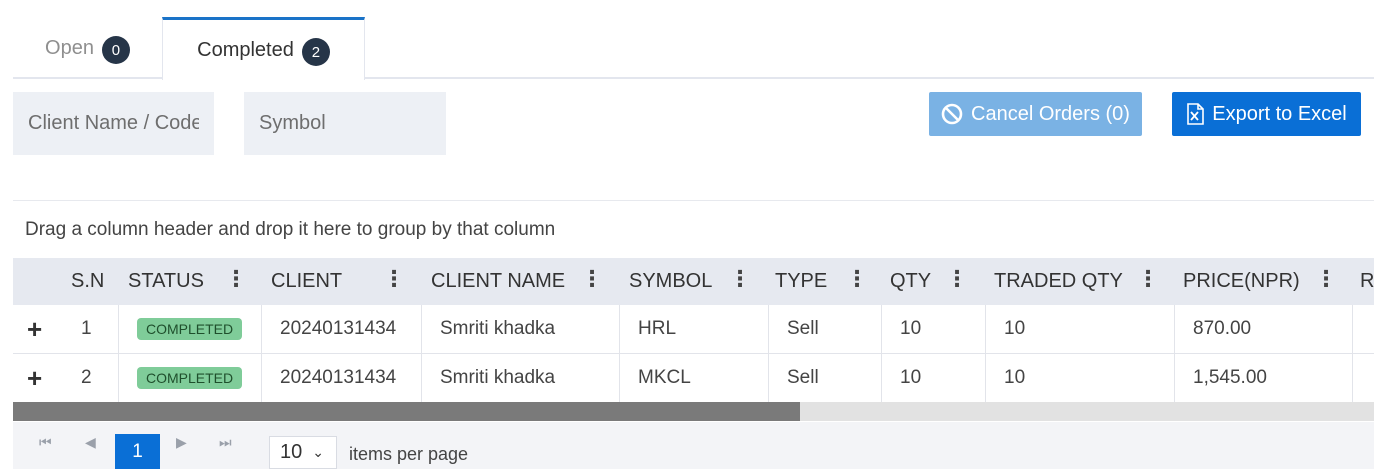  What do you see at coordinates (345, 123) in the screenshot?
I see `symbol-input` at bounding box center [345, 123].